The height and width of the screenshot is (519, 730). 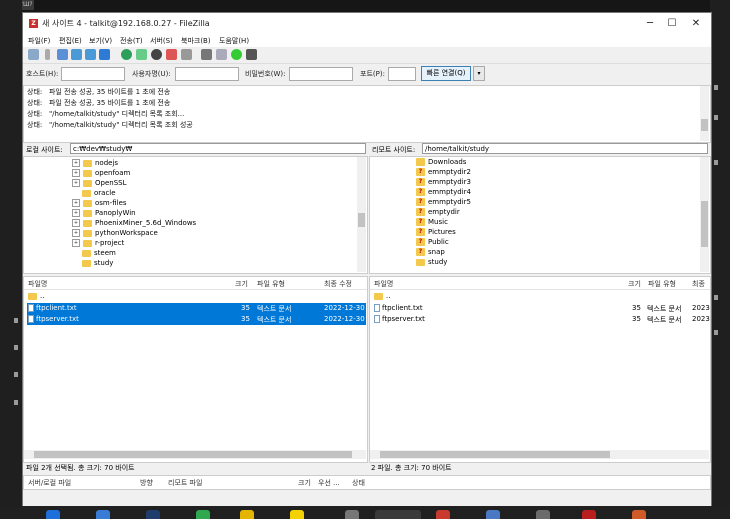 I want to click on queue-column-remote: 리모트 파일, so click(x=185, y=483).